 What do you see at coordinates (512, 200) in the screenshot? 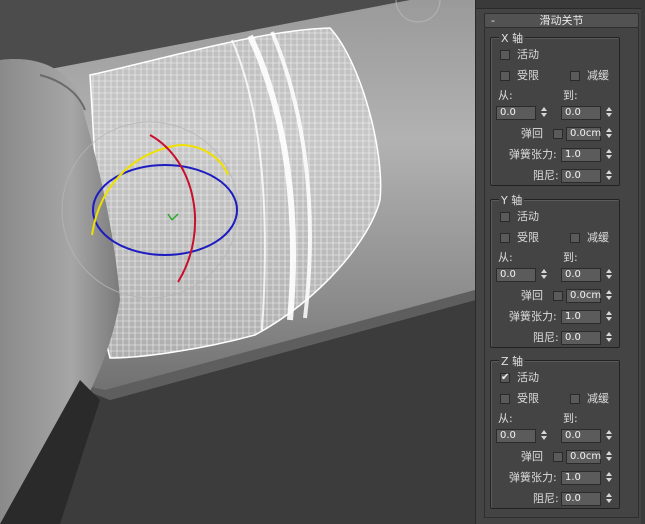
I see `group-label: Y 轴` at bounding box center [512, 200].